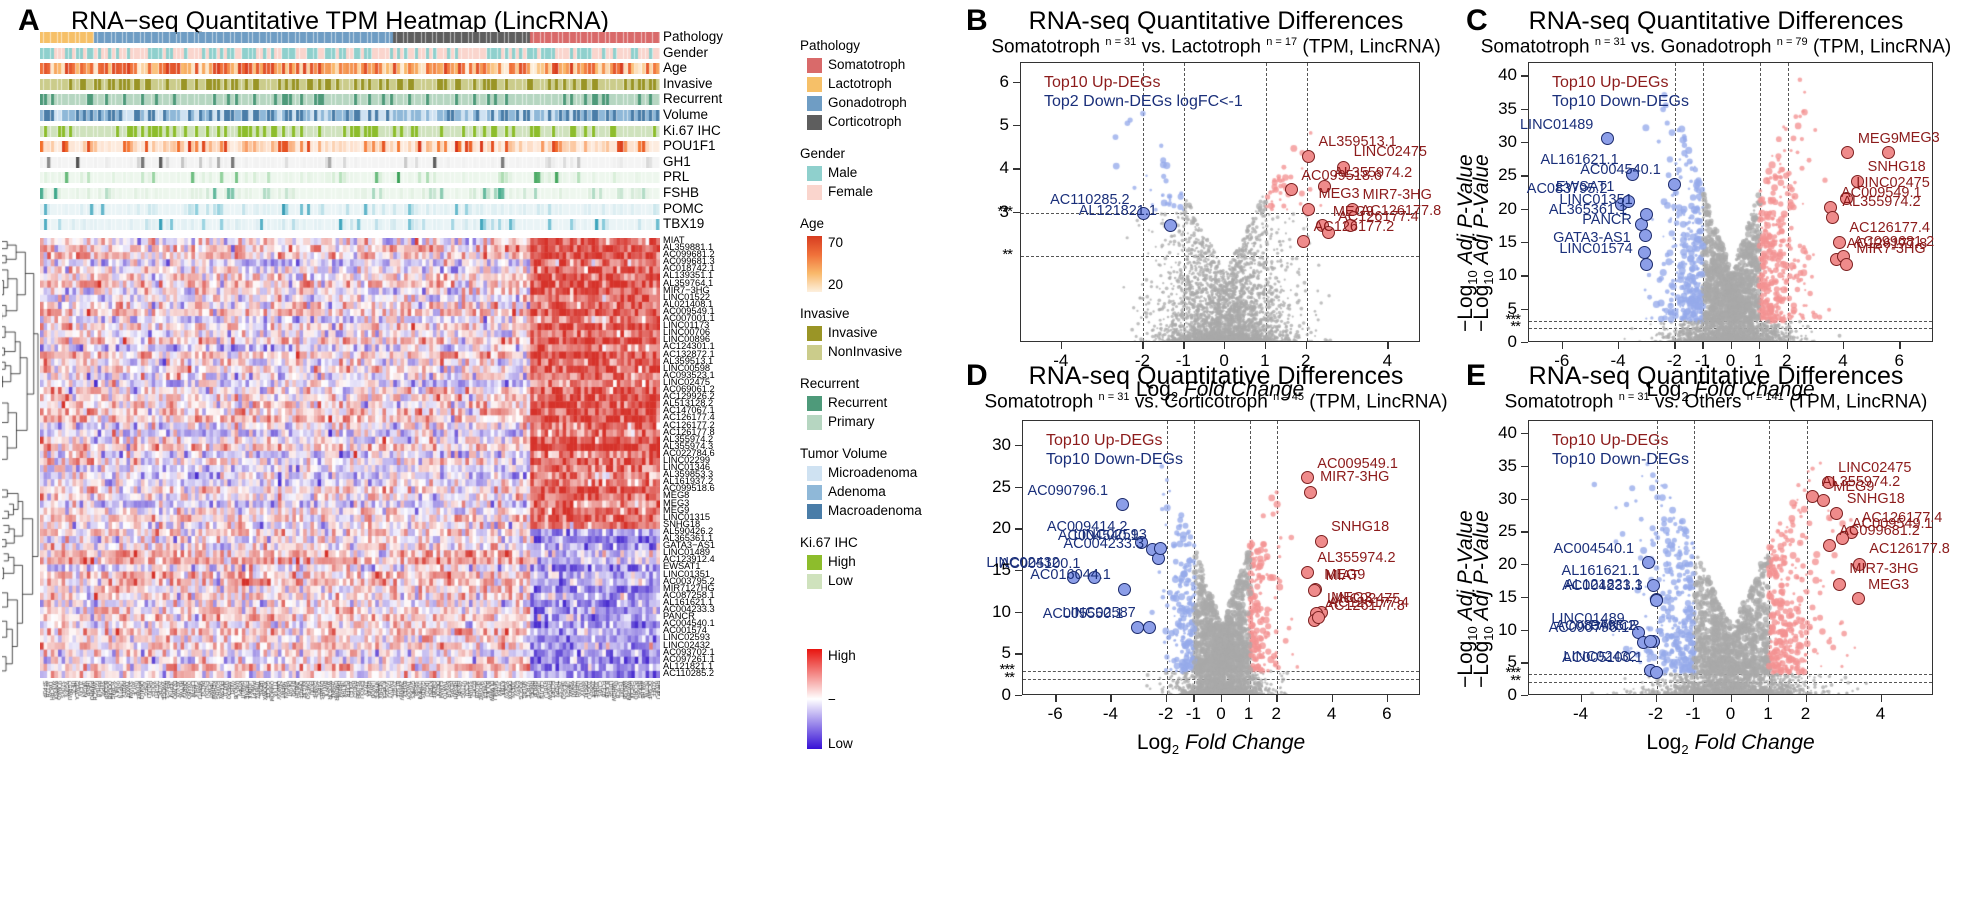 The width and height of the screenshot is (1965, 912). Describe the element at coordinates (1507, 498) in the screenshot. I see `y-tick-label: 30` at that location.